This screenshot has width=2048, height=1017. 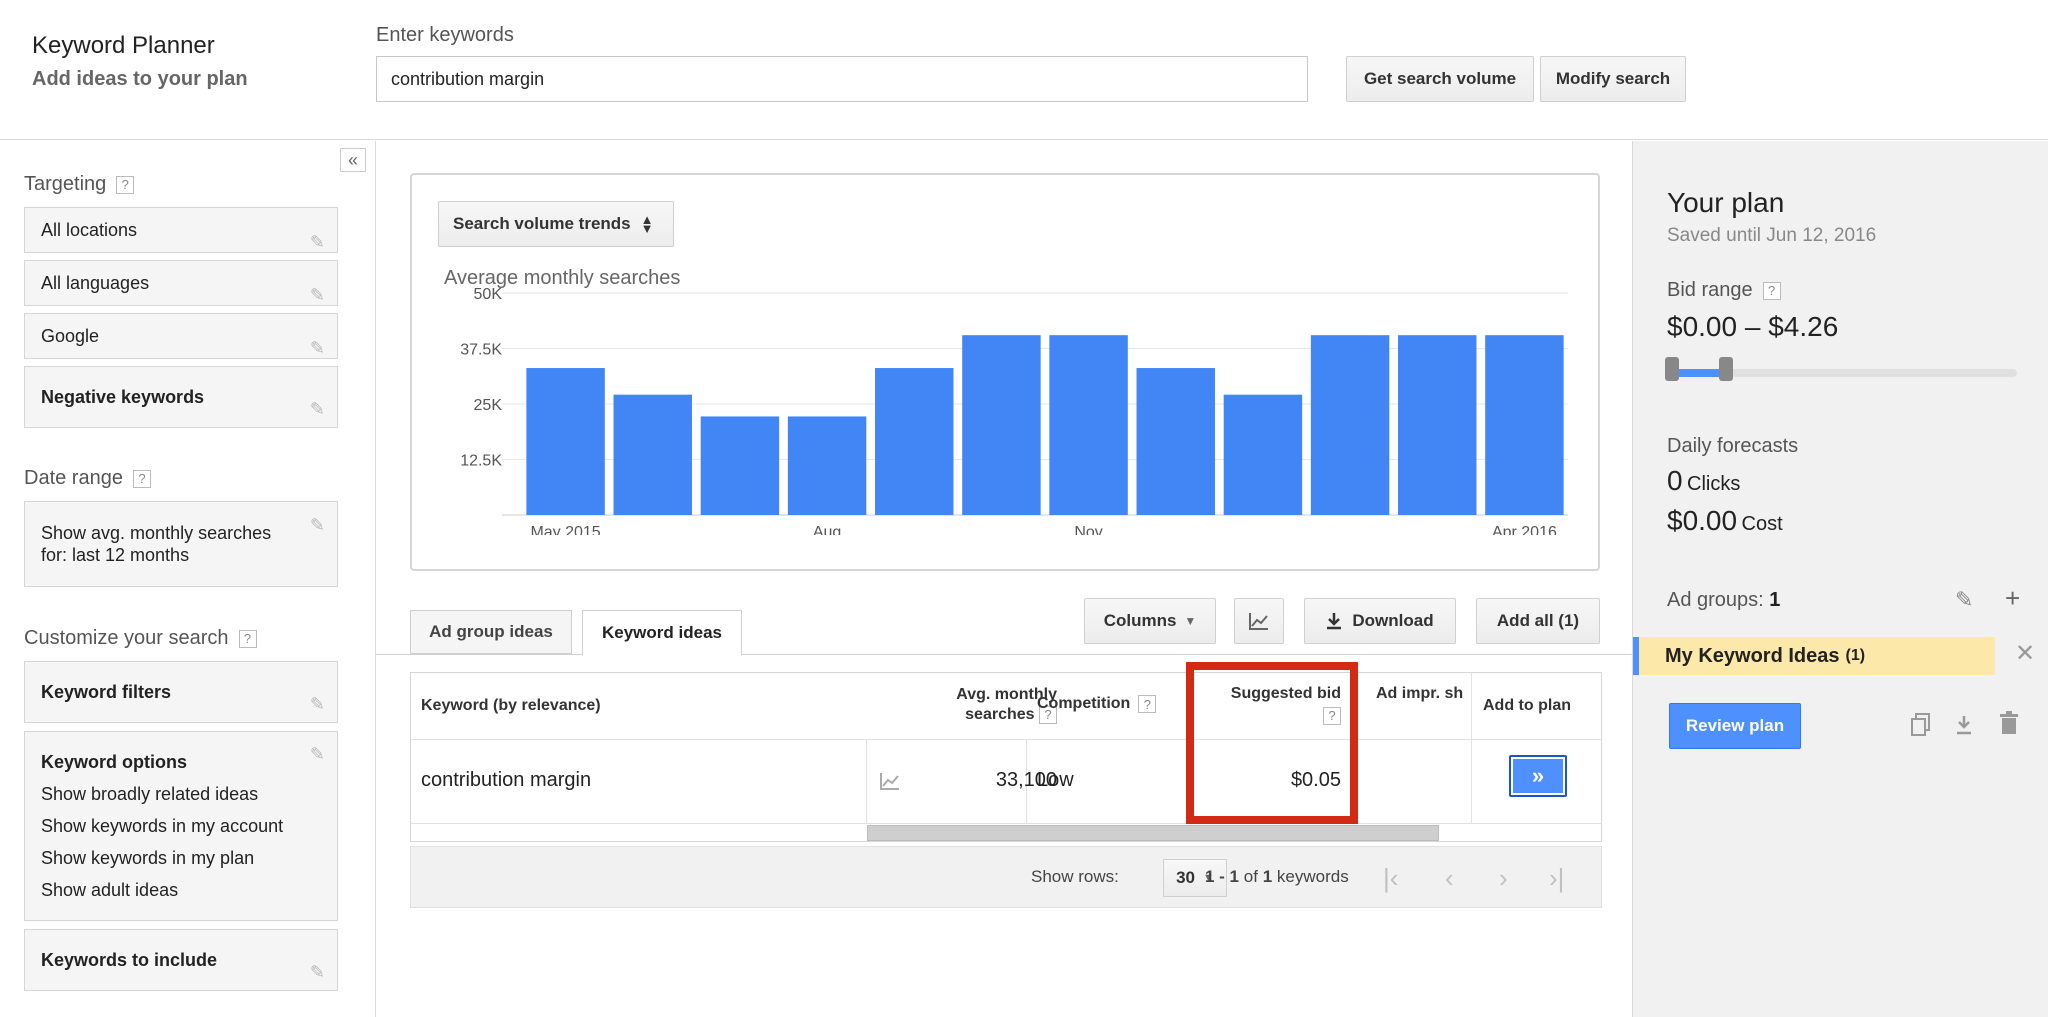 What do you see at coordinates (140, 638) in the screenshot?
I see `customize-section-title: Customize your search ?` at bounding box center [140, 638].